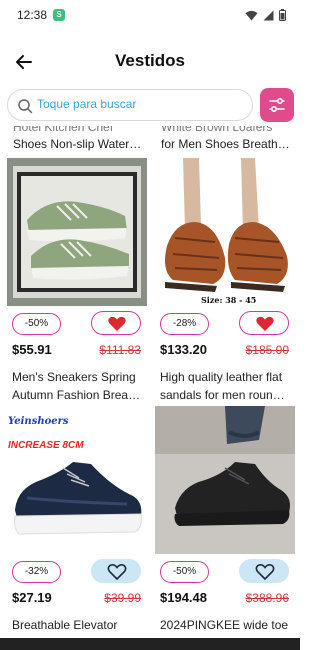 The image size is (320, 650). Describe the element at coordinates (46, 445) in the screenshot. I see `image-caption: INCREASE 8CM` at that location.